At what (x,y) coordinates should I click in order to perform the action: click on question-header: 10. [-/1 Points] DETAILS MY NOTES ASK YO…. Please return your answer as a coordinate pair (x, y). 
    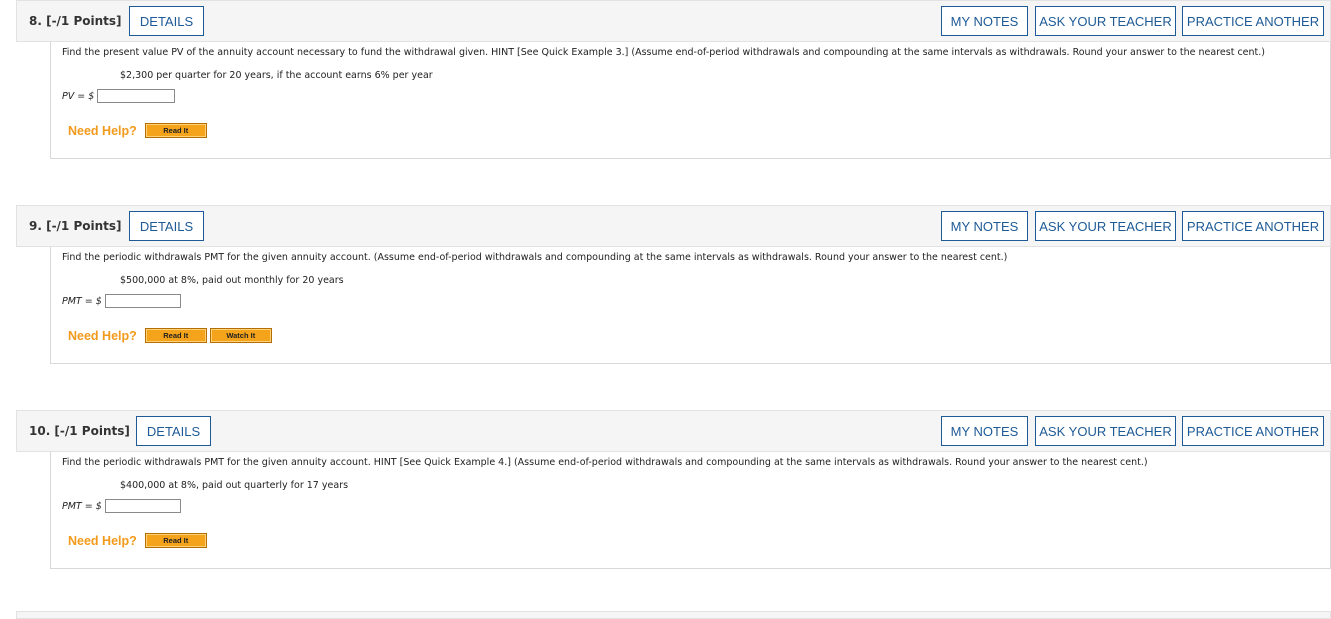
    Looking at the image, I should click on (673, 431).